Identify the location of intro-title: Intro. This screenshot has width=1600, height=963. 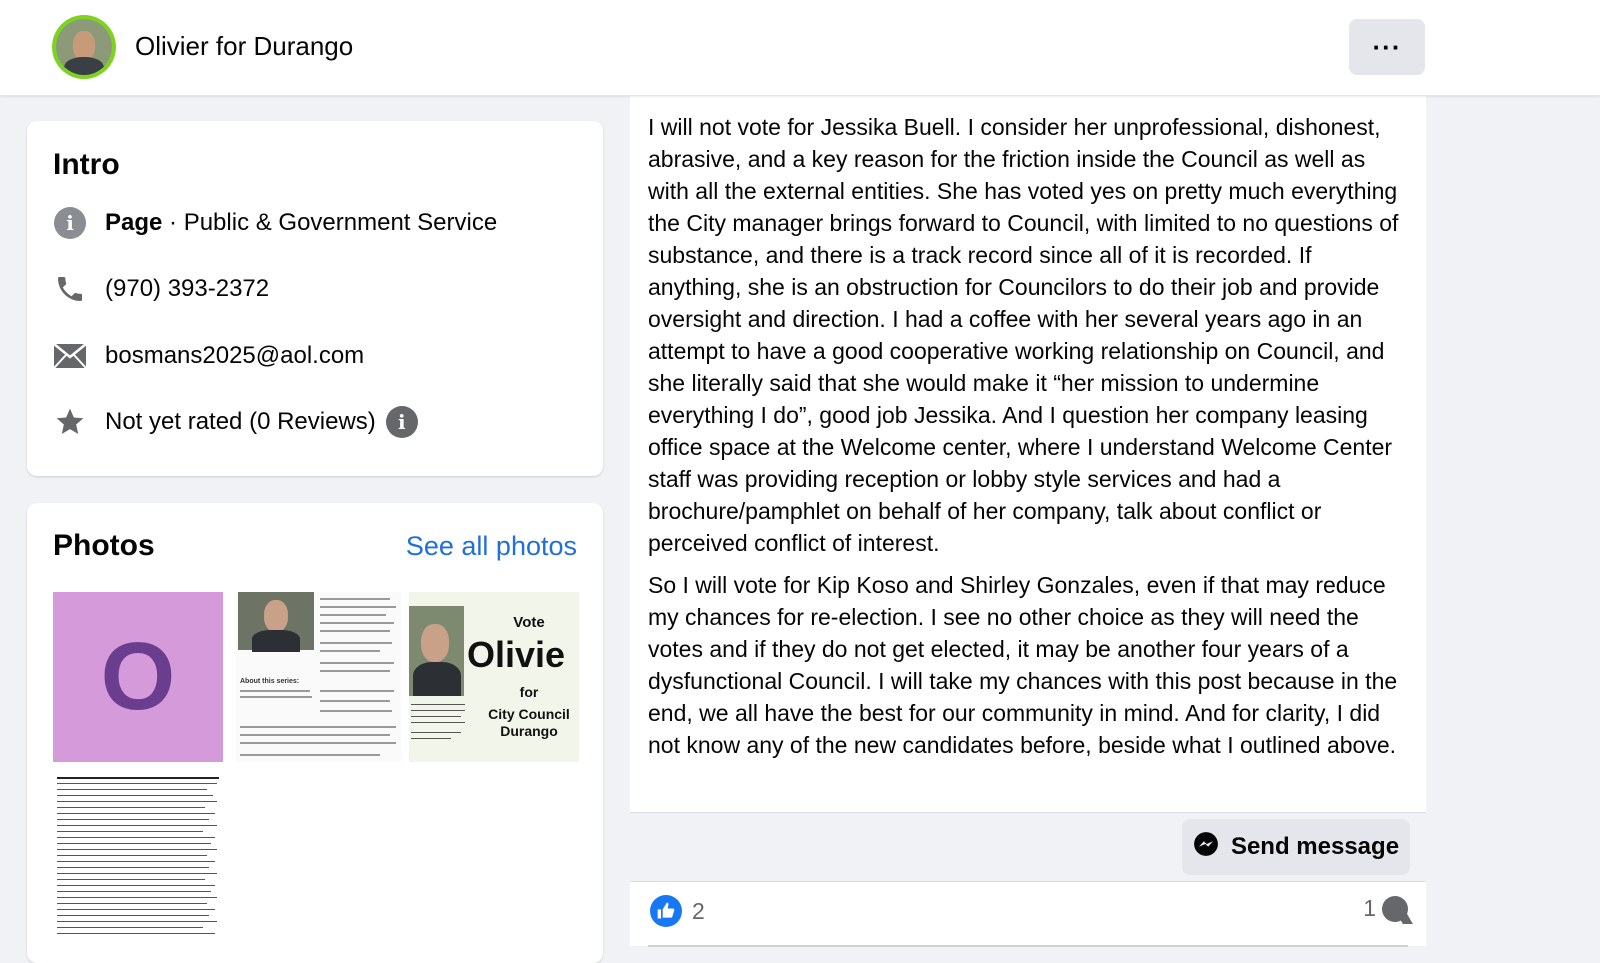
(86, 164).